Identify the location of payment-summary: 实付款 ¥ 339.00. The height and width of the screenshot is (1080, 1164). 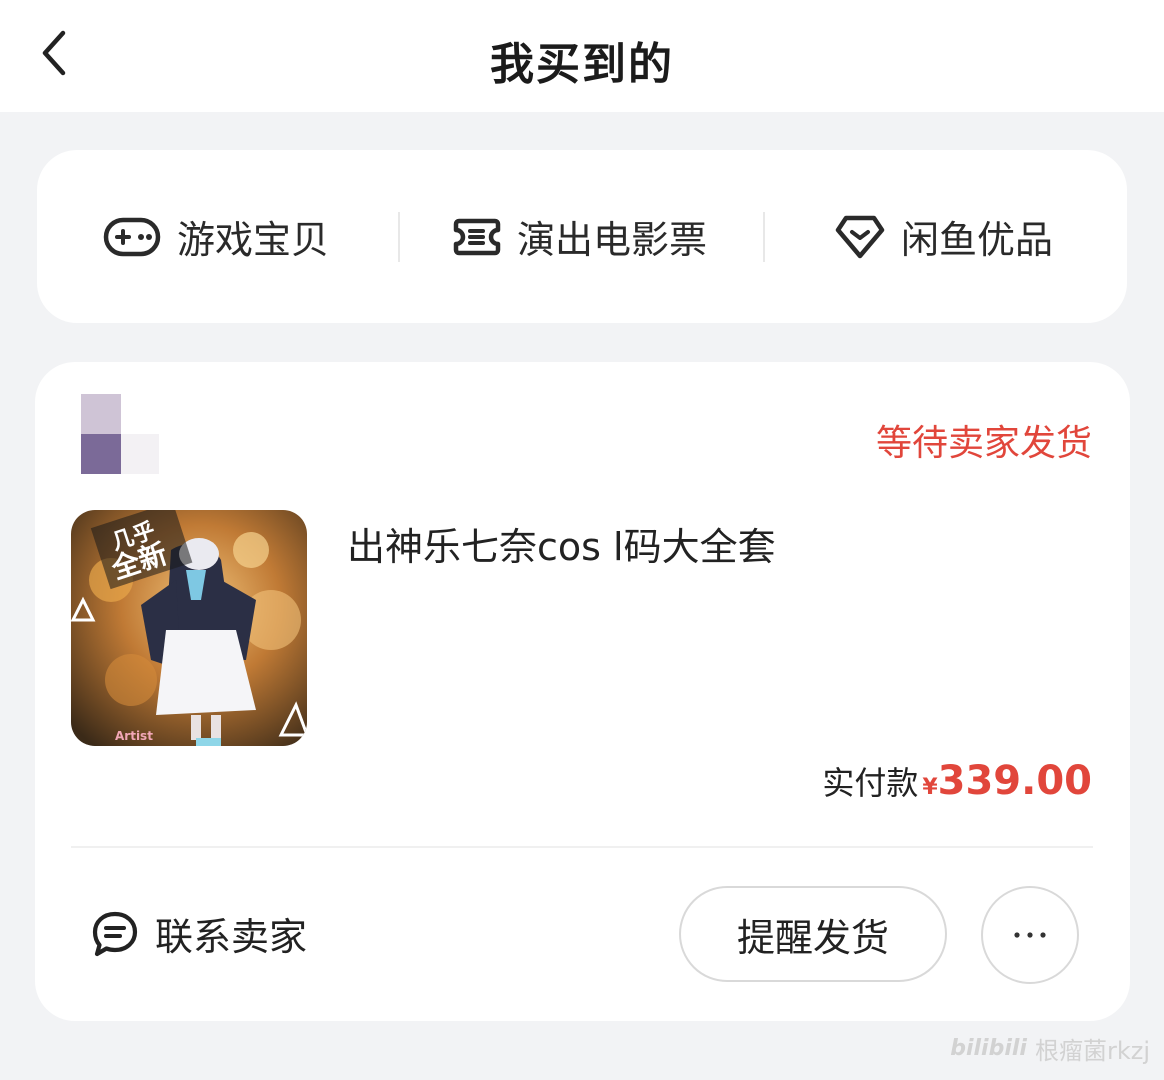
(957, 781).